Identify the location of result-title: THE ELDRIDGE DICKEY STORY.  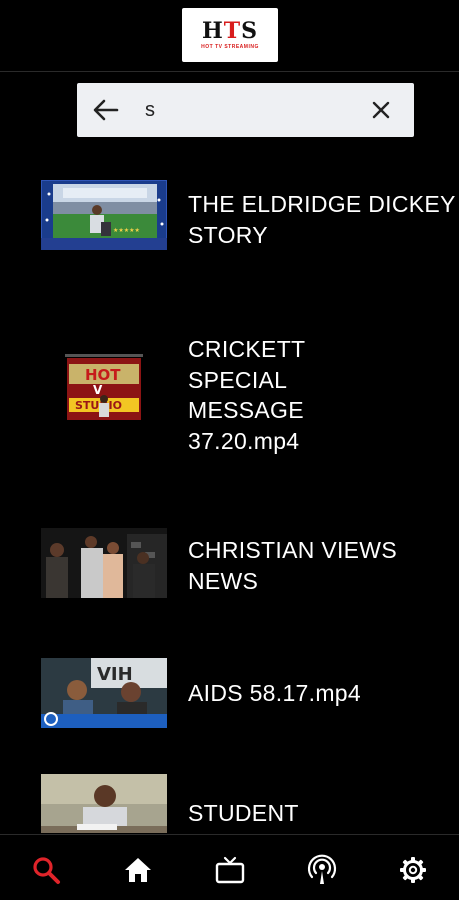
(322, 219).